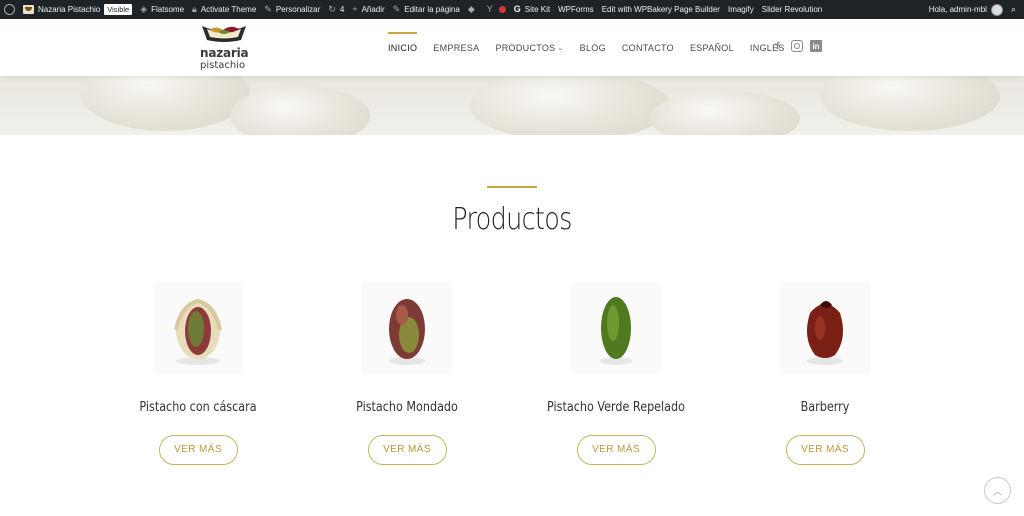 Image resolution: width=1024 pixels, height=516 pixels. I want to click on flatsome-icon: ◈, so click(144, 9).